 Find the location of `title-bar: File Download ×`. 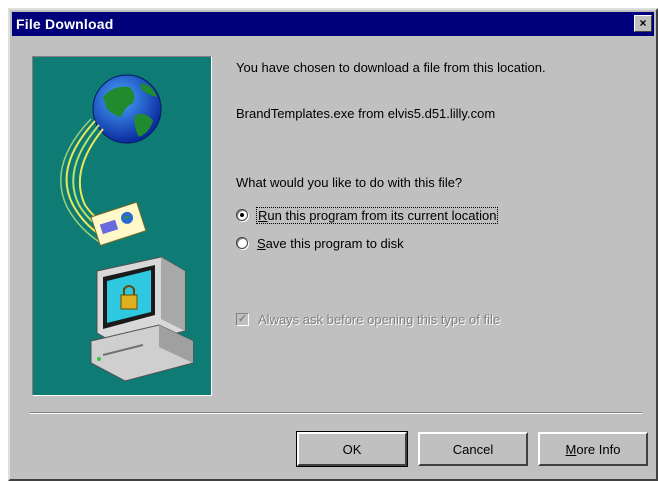

title-bar: File Download × is located at coordinates (333, 24).